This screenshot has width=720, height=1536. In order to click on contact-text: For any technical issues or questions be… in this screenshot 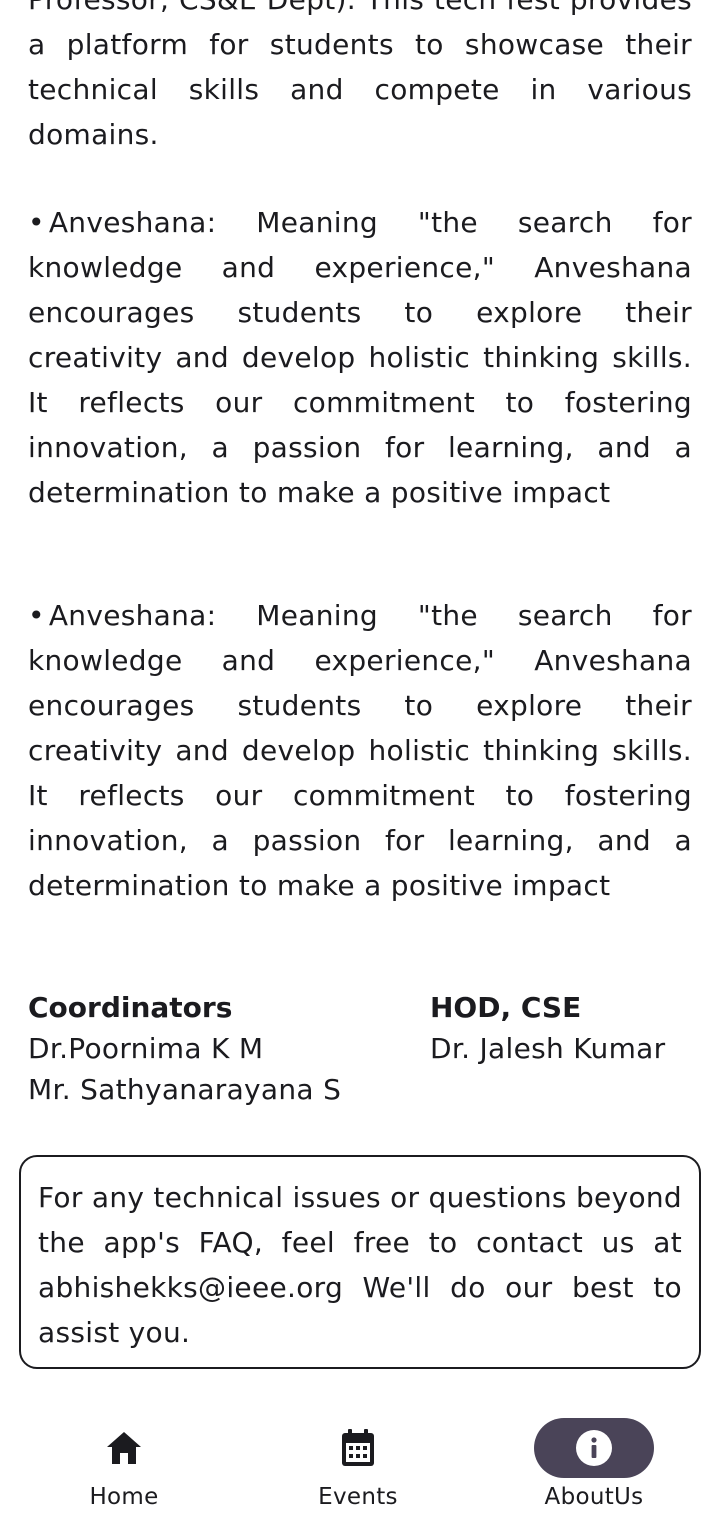, I will do `click(360, 1265)`.